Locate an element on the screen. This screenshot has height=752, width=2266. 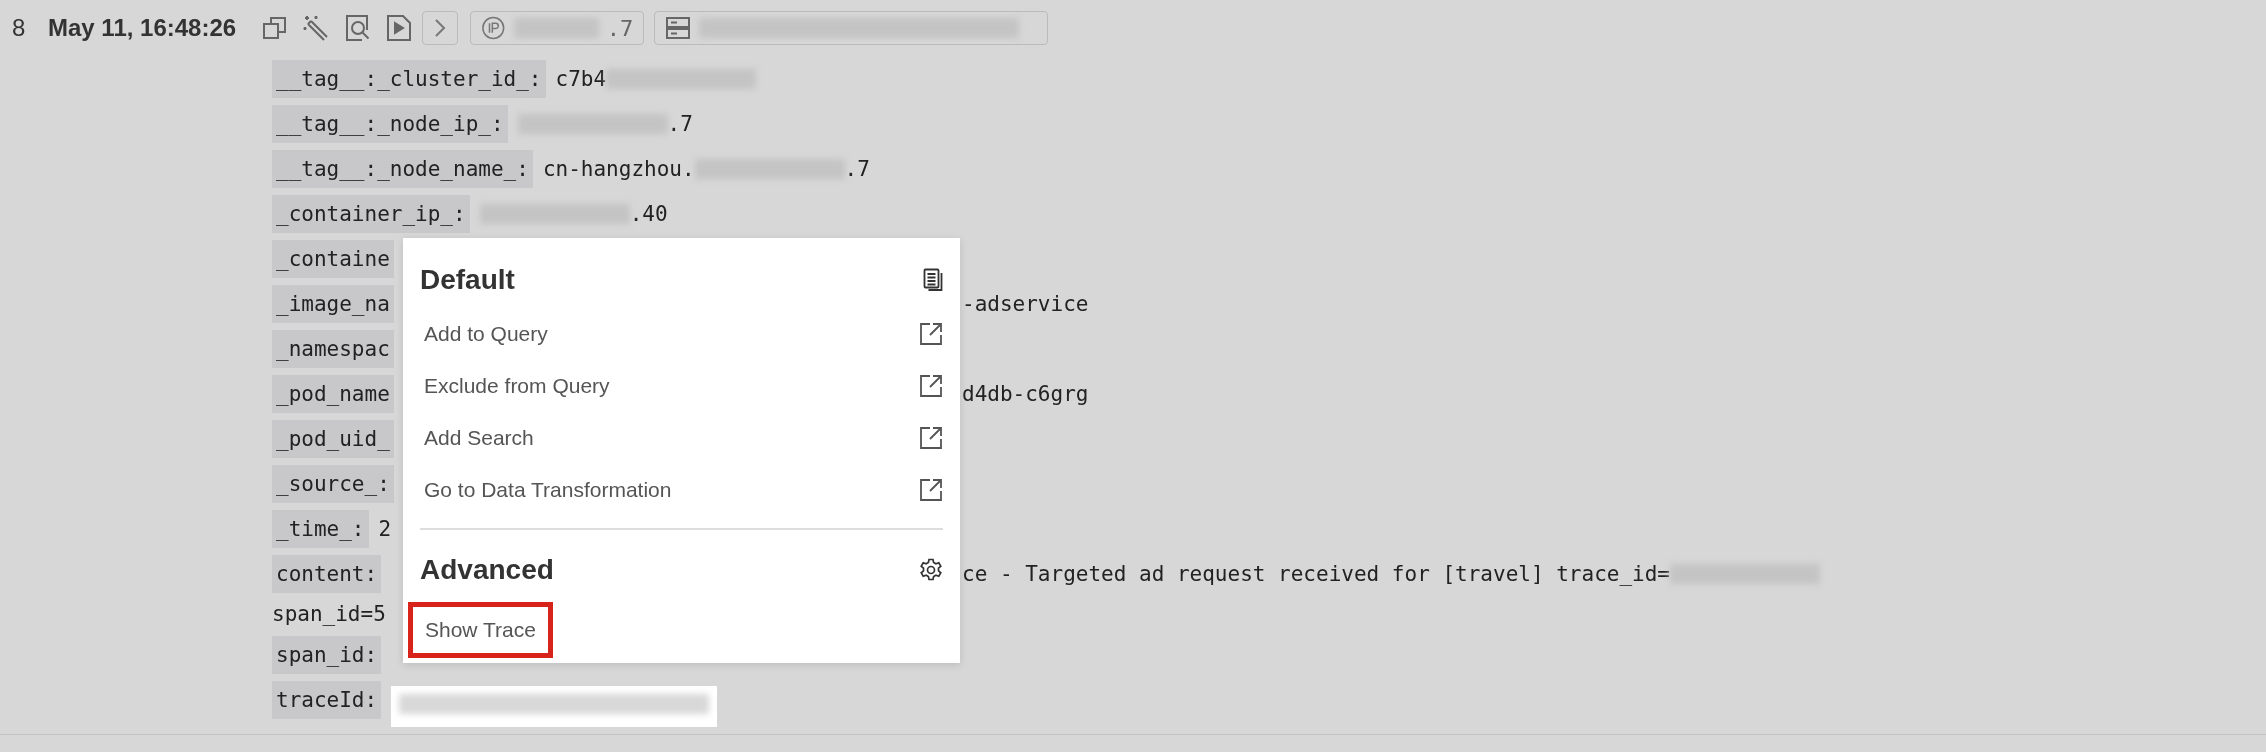
row-number: 8 is located at coordinates (19, 28).